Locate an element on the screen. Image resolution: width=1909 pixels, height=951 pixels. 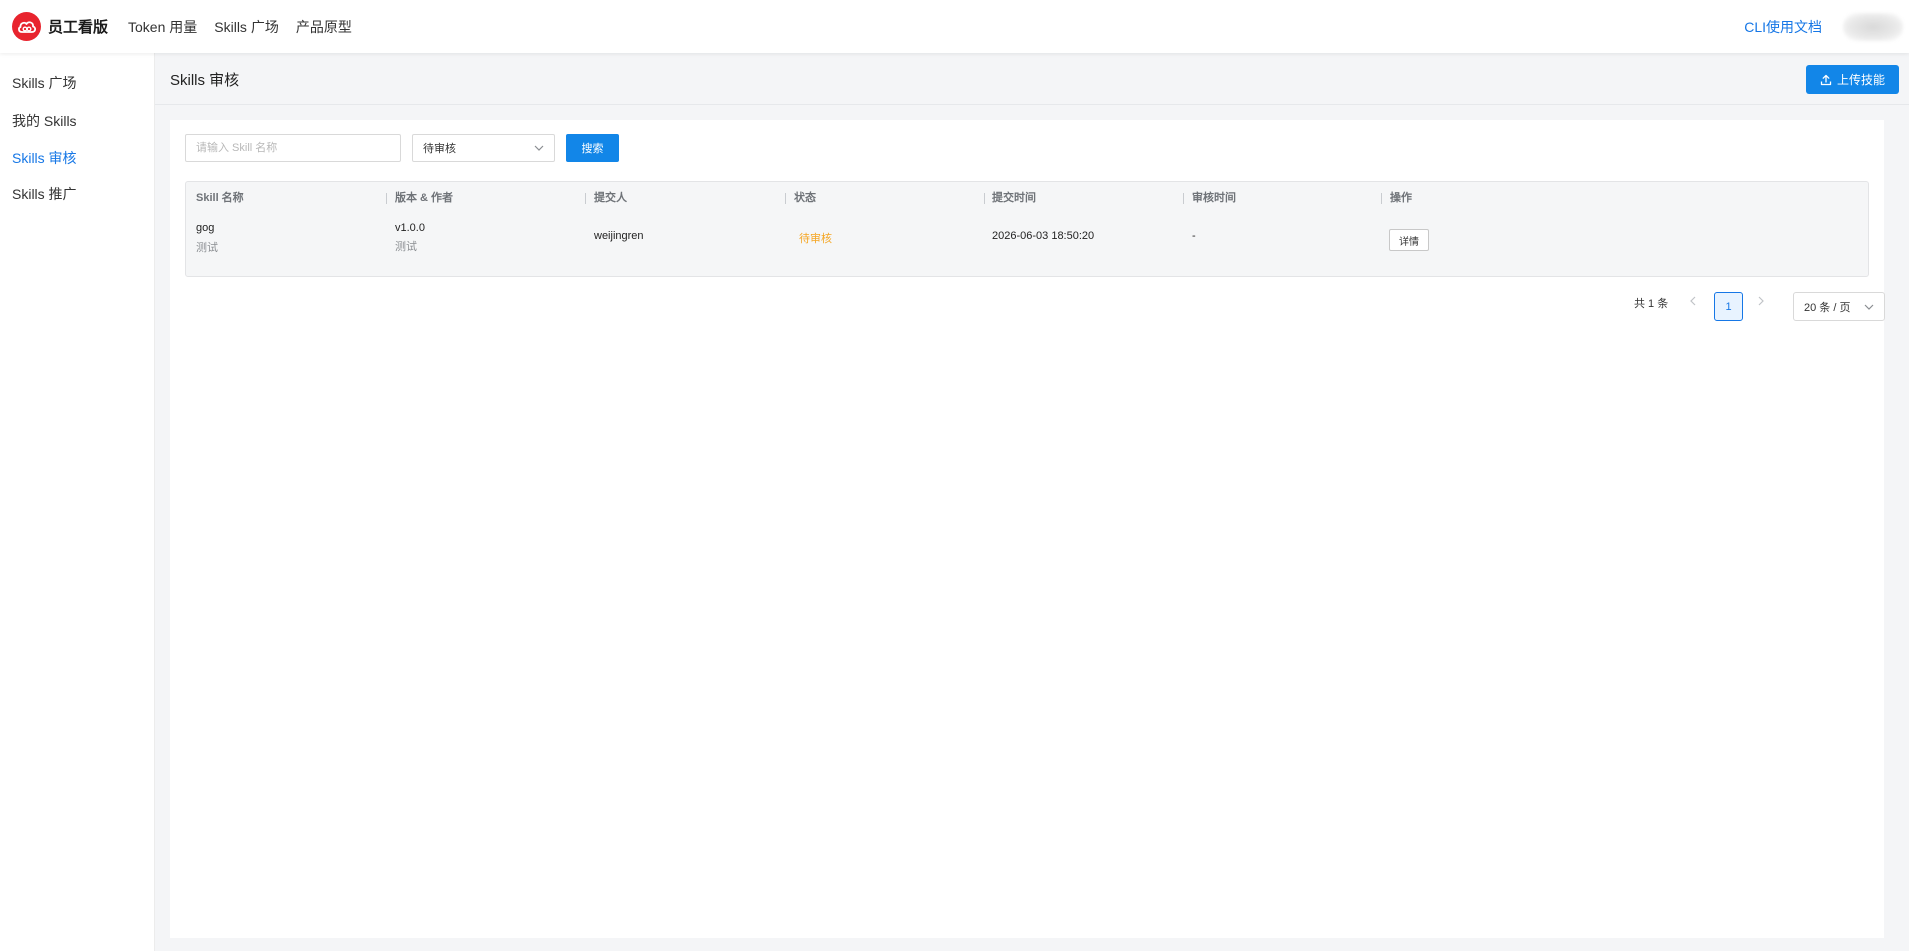
search-button: 搜索 is located at coordinates (592, 148).